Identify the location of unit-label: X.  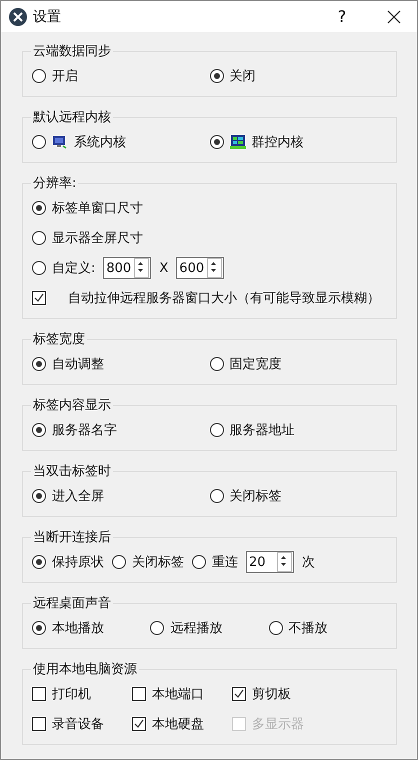
(163, 268).